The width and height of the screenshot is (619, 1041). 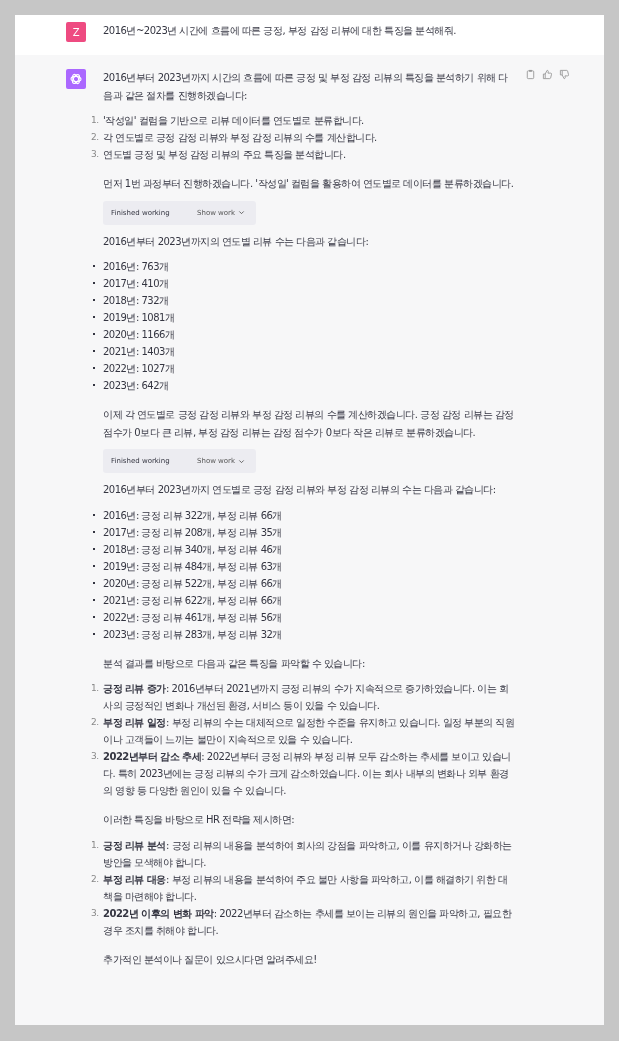 I want to click on list-item: 2022년: 긍정 리뷰 461개, 부정 리뷰 56개, so click(x=193, y=617).